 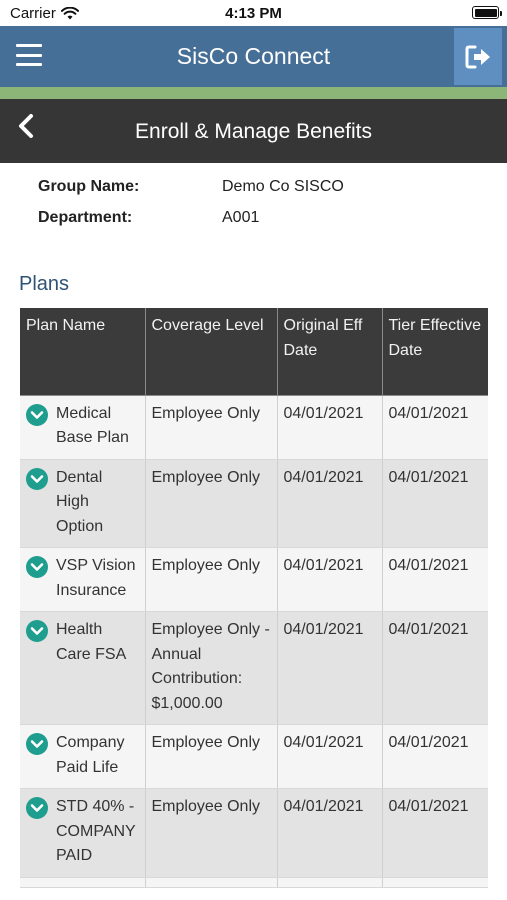 What do you see at coordinates (83, 352) in the screenshot?
I see `column-header-plan-name: Plan Name` at bounding box center [83, 352].